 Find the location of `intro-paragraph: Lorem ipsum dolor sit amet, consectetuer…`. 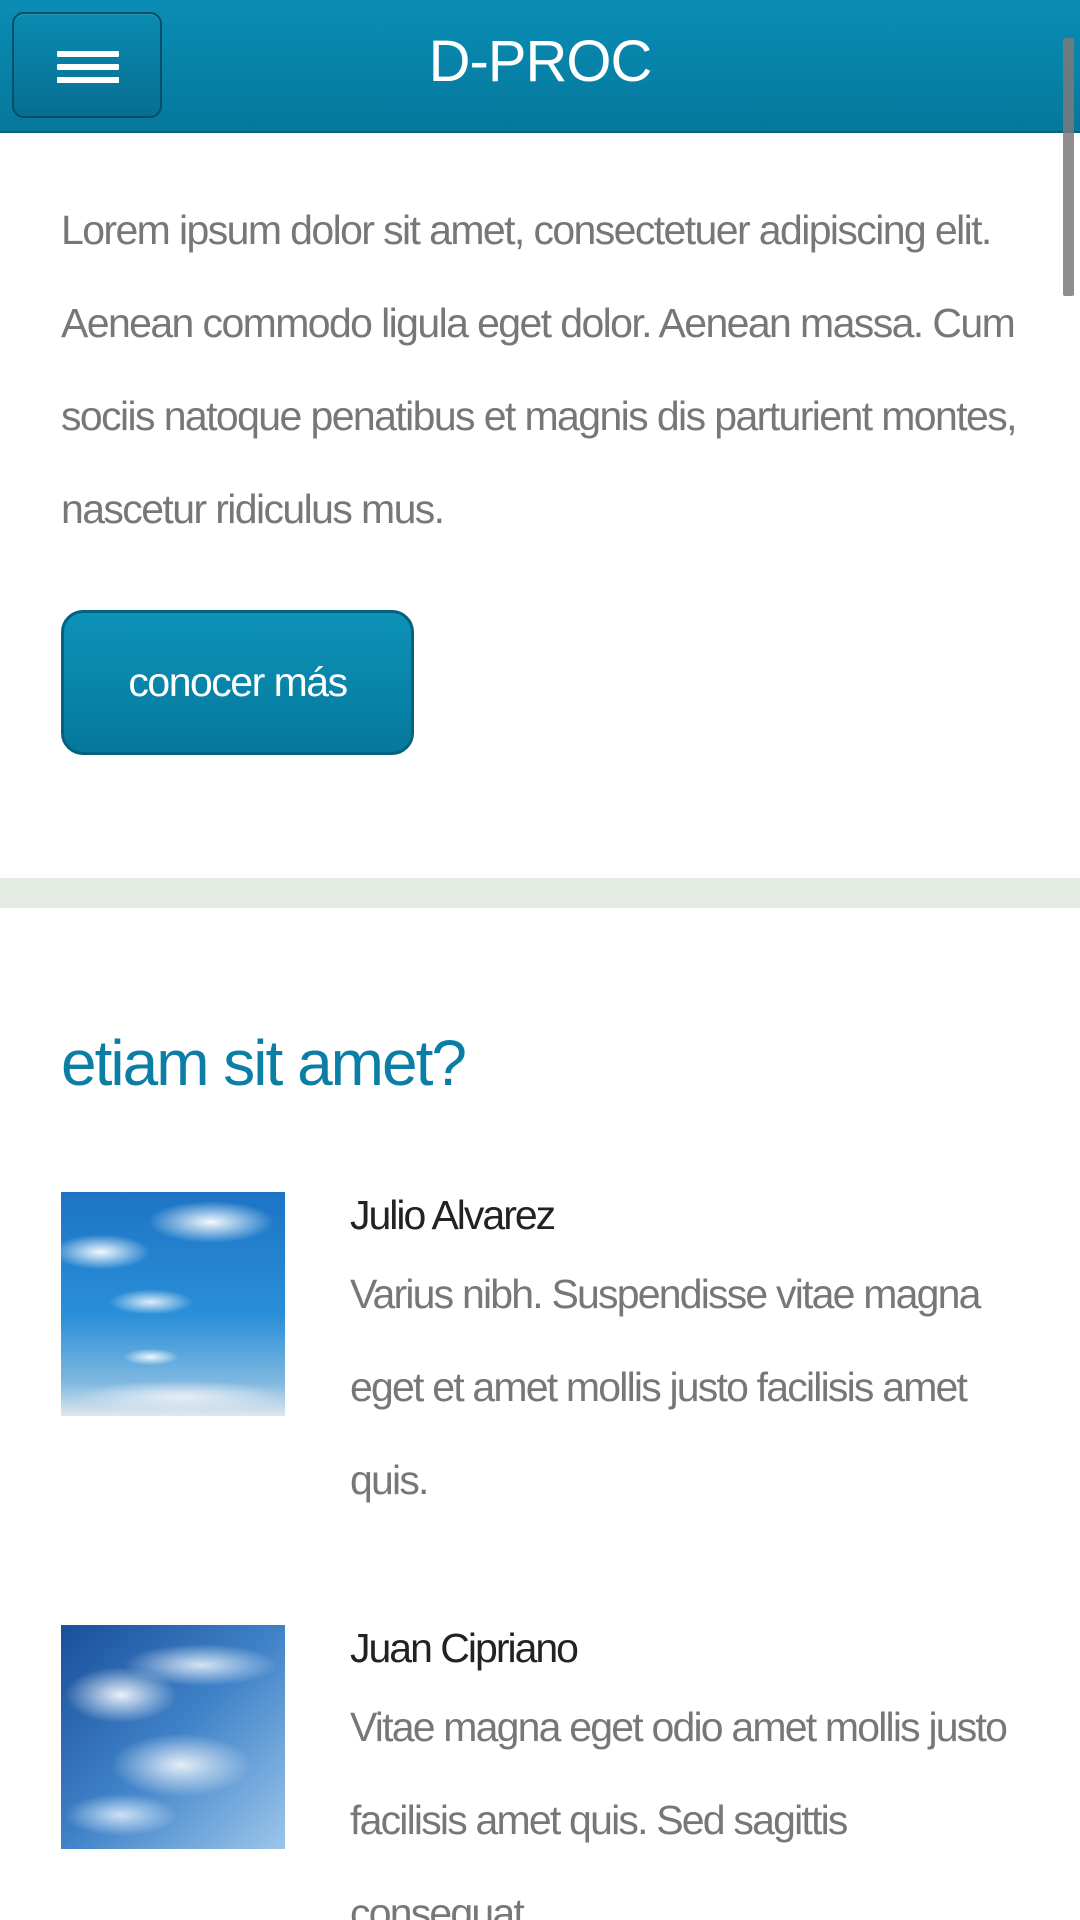

intro-paragraph: Lorem ipsum dolor sit amet, consectetuer… is located at coordinates (539, 369).